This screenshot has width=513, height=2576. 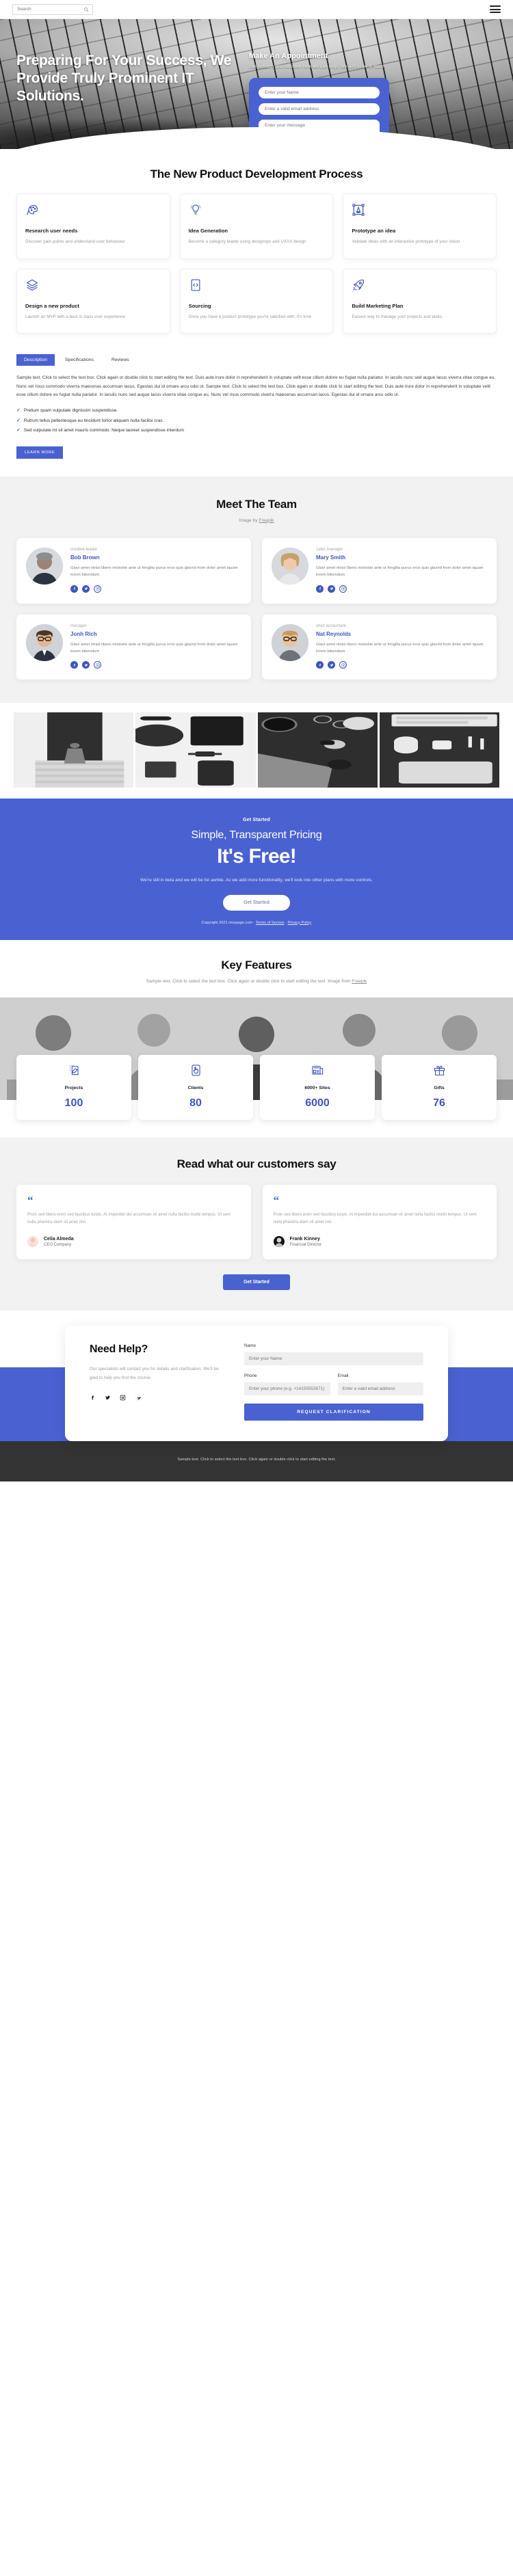 I want to click on testimonials-title: Read what our customers say, so click(x=256, y=1164).